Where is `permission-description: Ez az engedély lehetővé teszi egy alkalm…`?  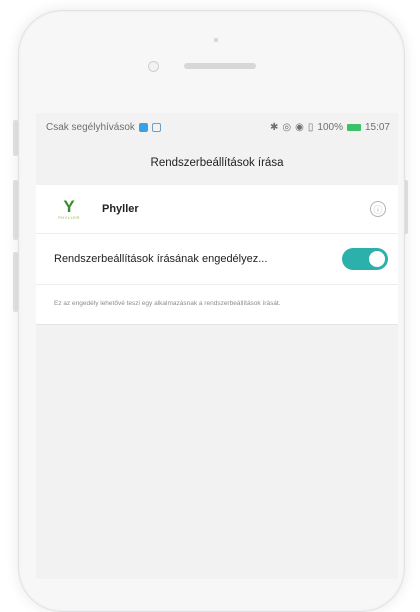
permission-description: Ez az engedély lehetővé teszi egy alkalm… is located at coordinates (167, 303).